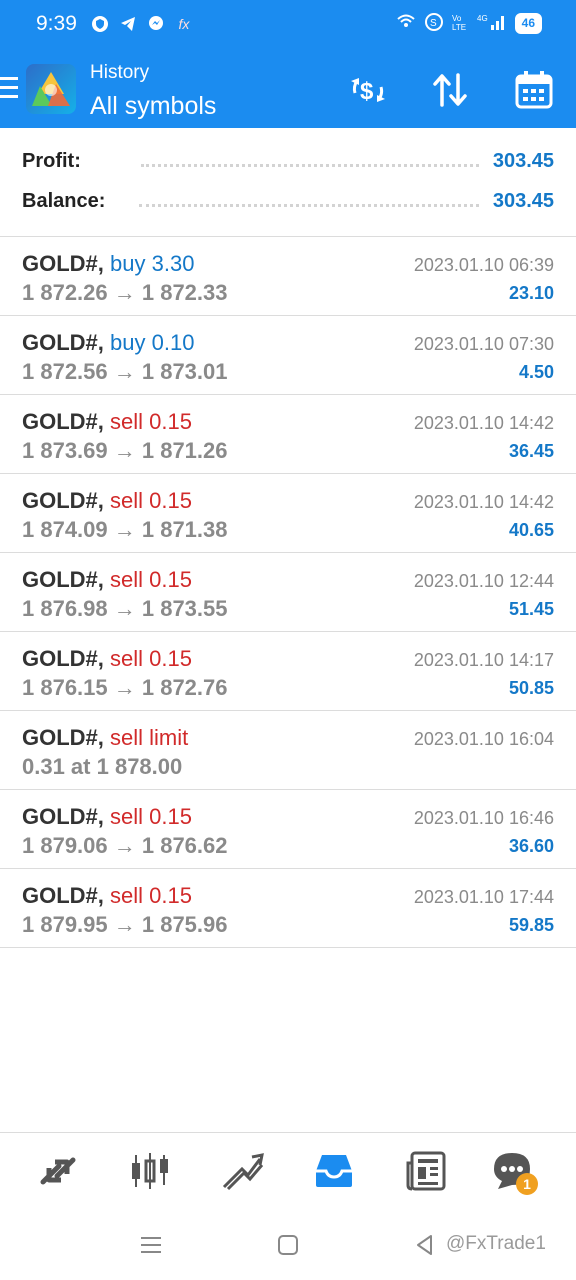 This screenshot has width=576, height=1280. What do you see at coordinates (433, 23) in the screenshot?
I see `svg-text: S` at bounding box center [433, 23].